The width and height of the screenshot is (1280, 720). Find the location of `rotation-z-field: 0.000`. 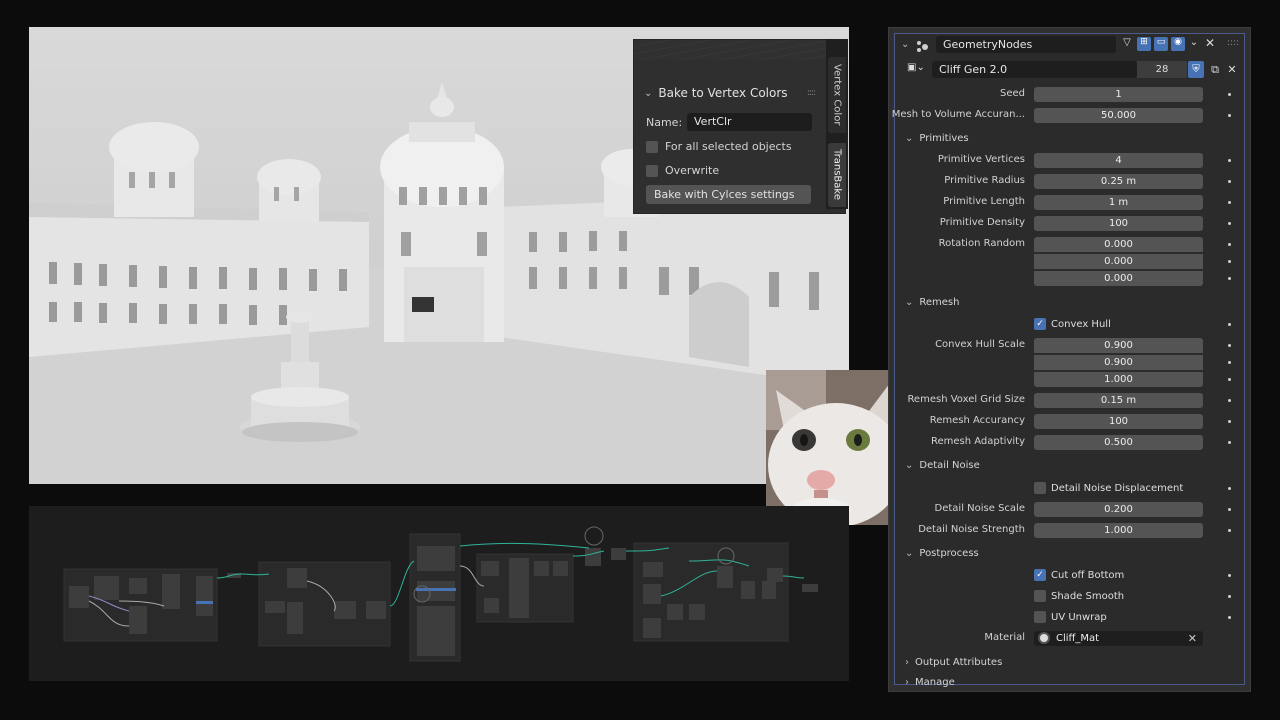

rotation-z-field: 0.000 is located at coordinates (1118, 278).